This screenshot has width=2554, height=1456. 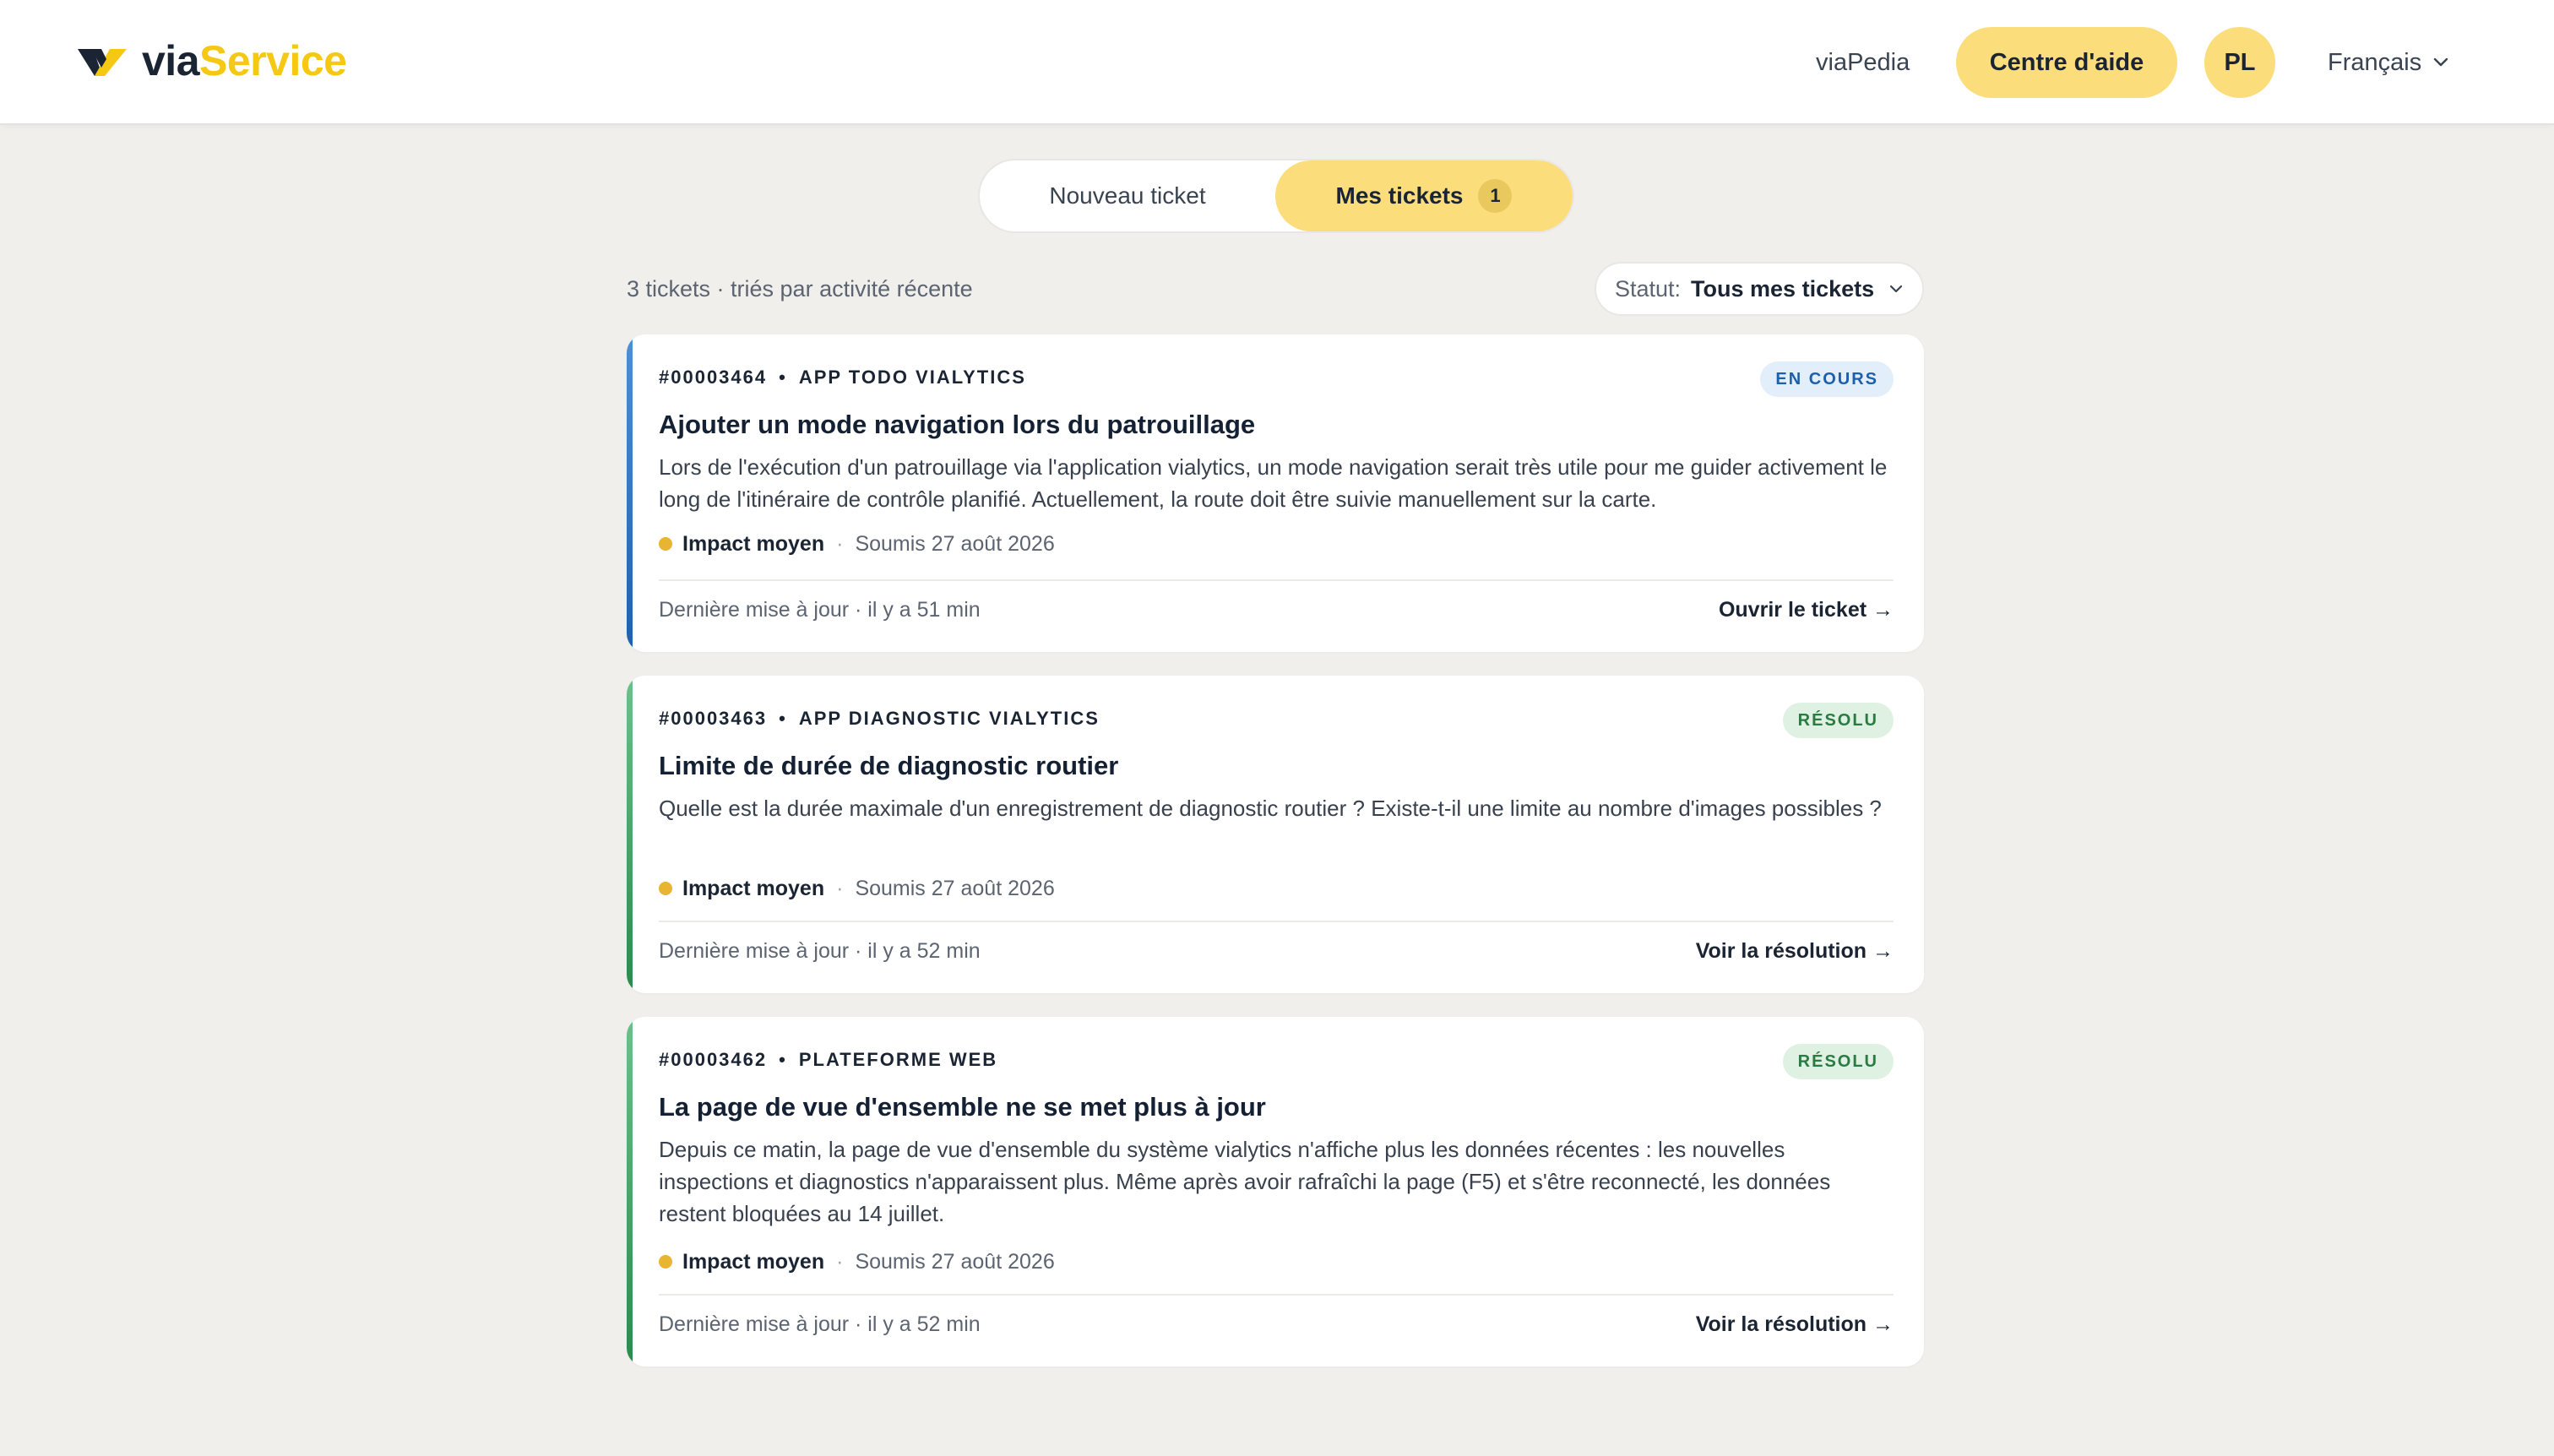 I want to click on brand-logo: viaService, so click(x=211, y=61).